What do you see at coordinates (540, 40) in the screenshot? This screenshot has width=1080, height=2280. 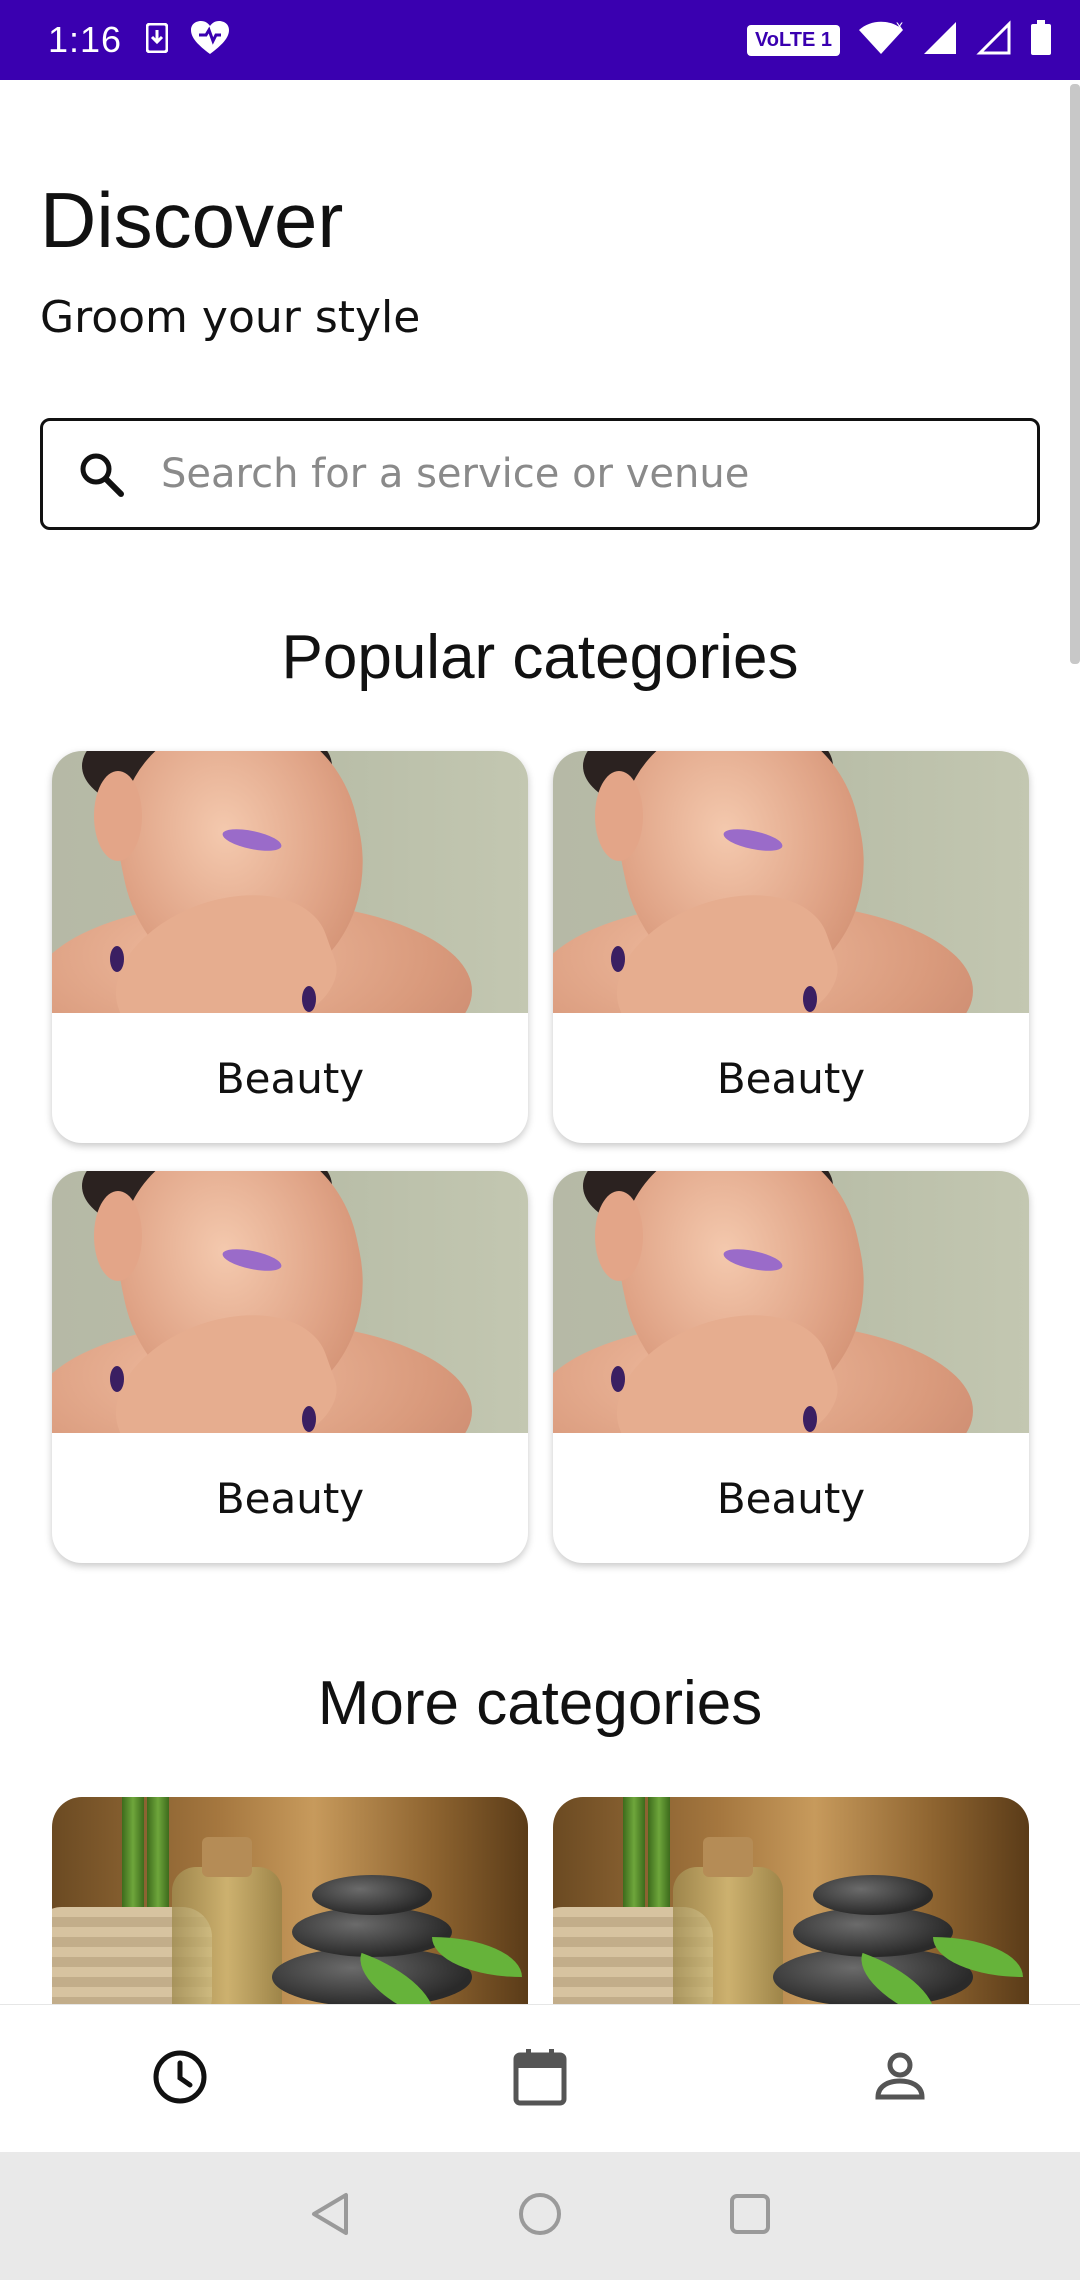 I see `status-bar: 1:16 VoLTE 1 x` at bounding box center [540, 40].